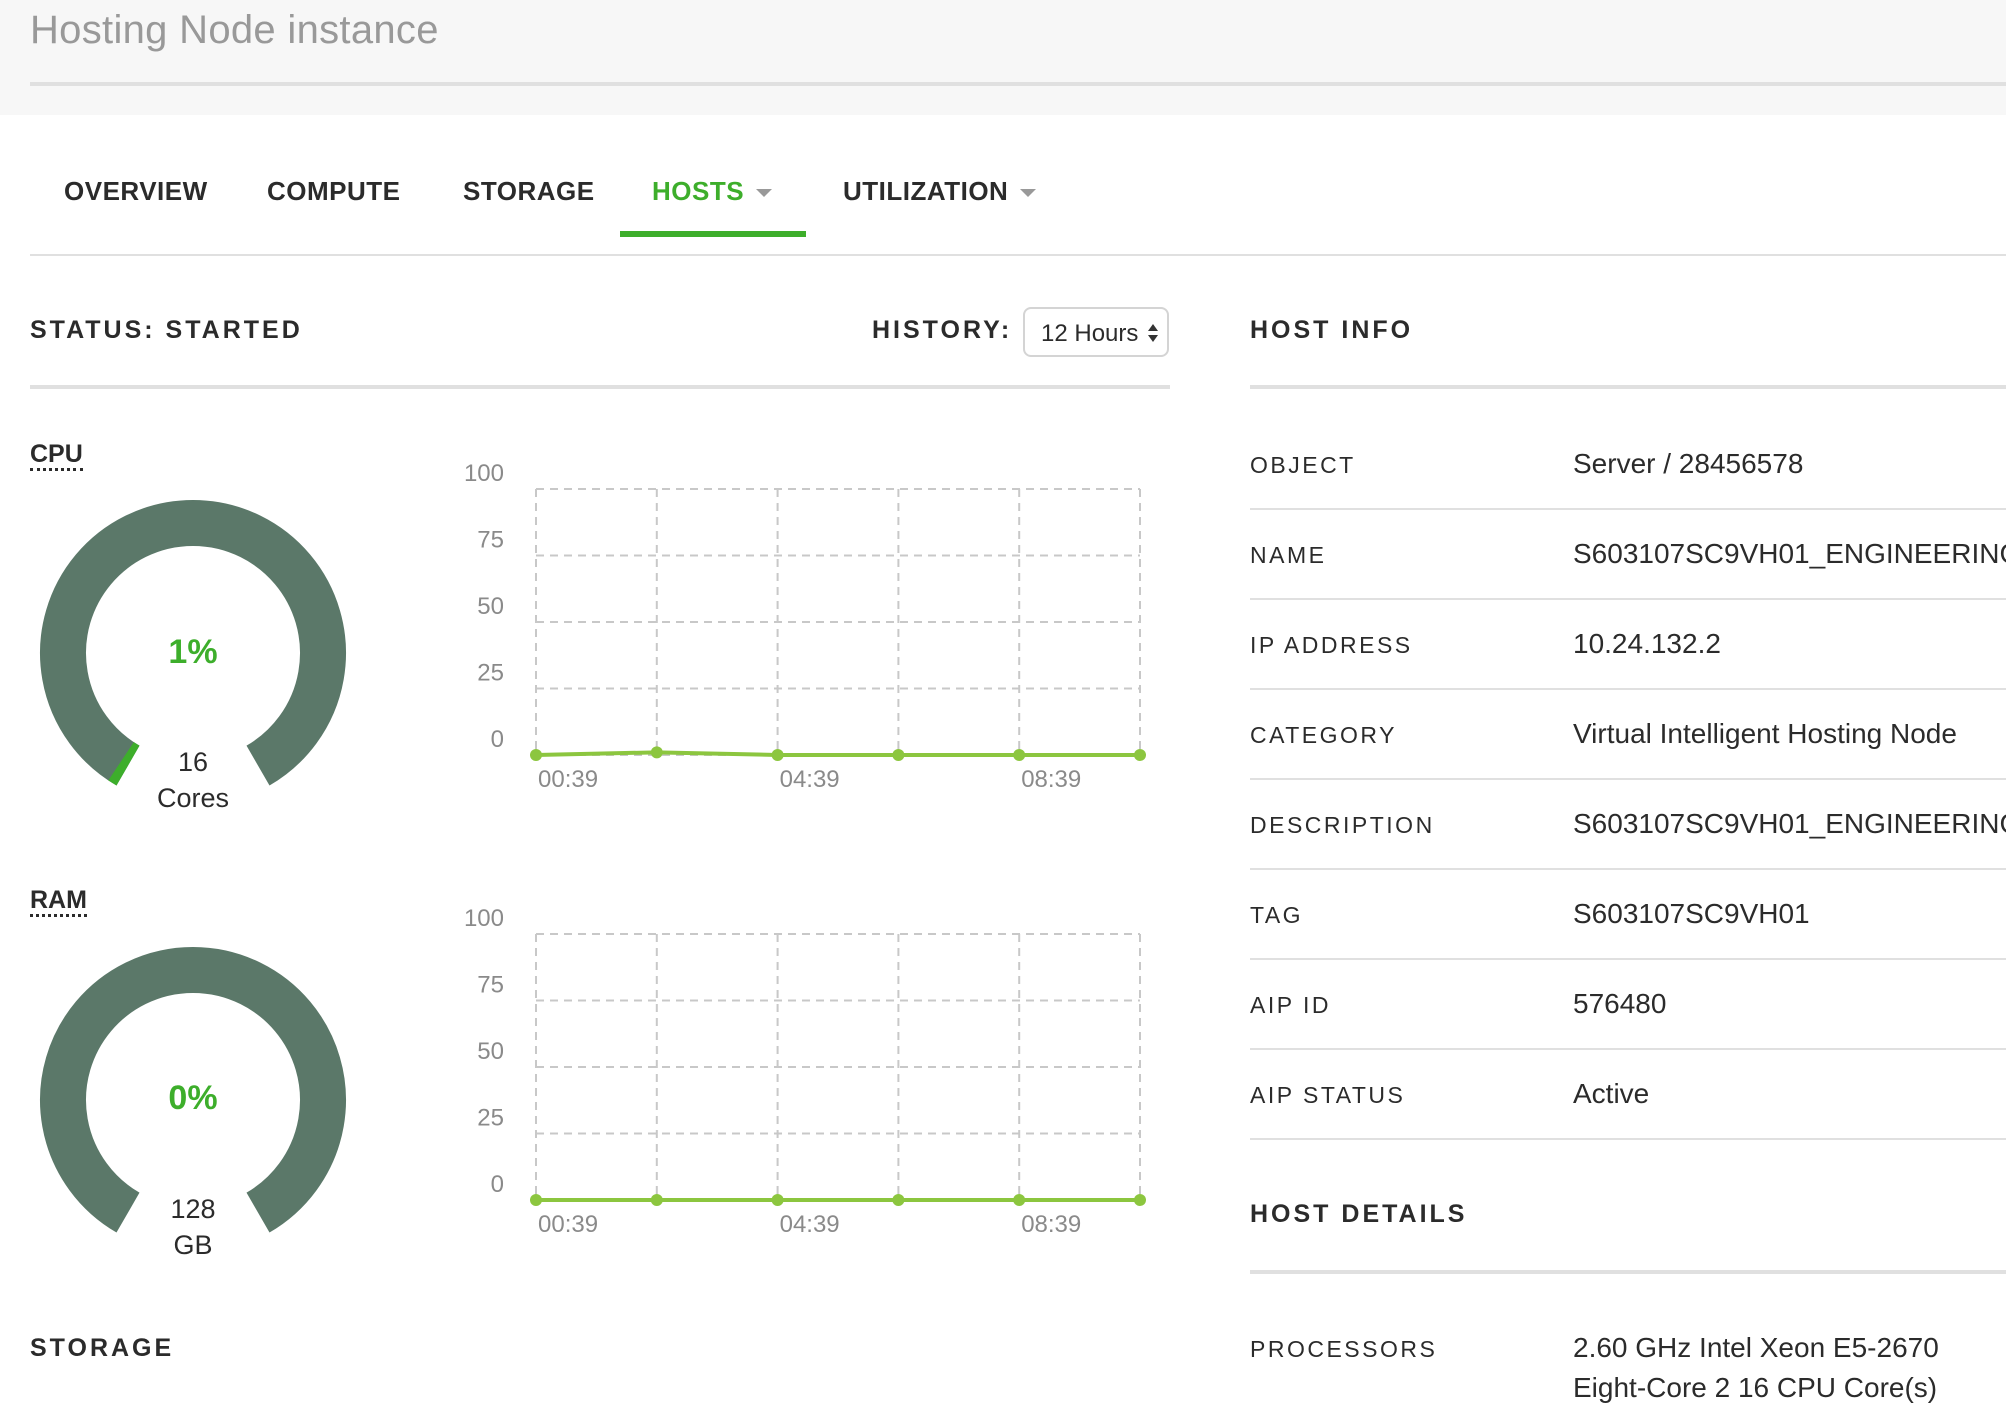  I want to click on host-info-value: Virtual Intelligent Hosting Node, so click(1765, 733).